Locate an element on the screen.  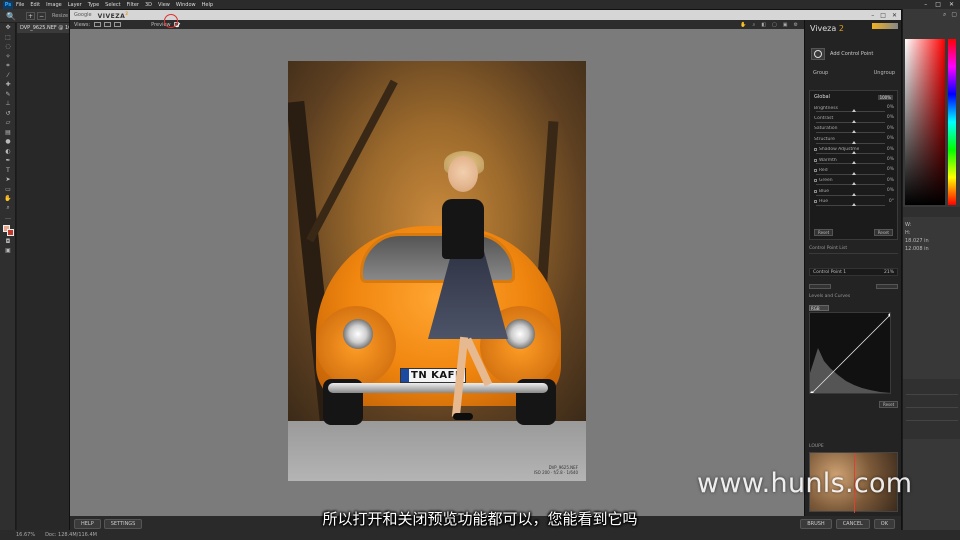
single-view-icon is located at coordinates (98, 24).